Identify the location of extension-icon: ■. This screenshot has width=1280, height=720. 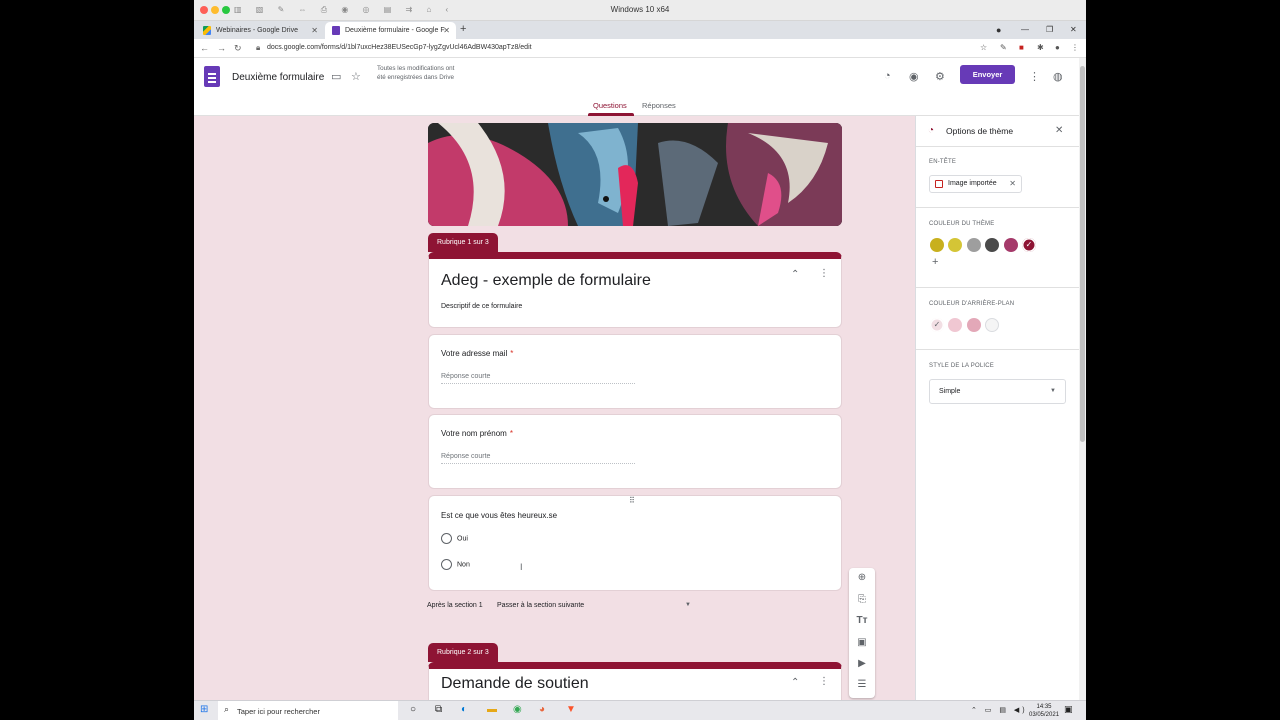
(1021, 47).